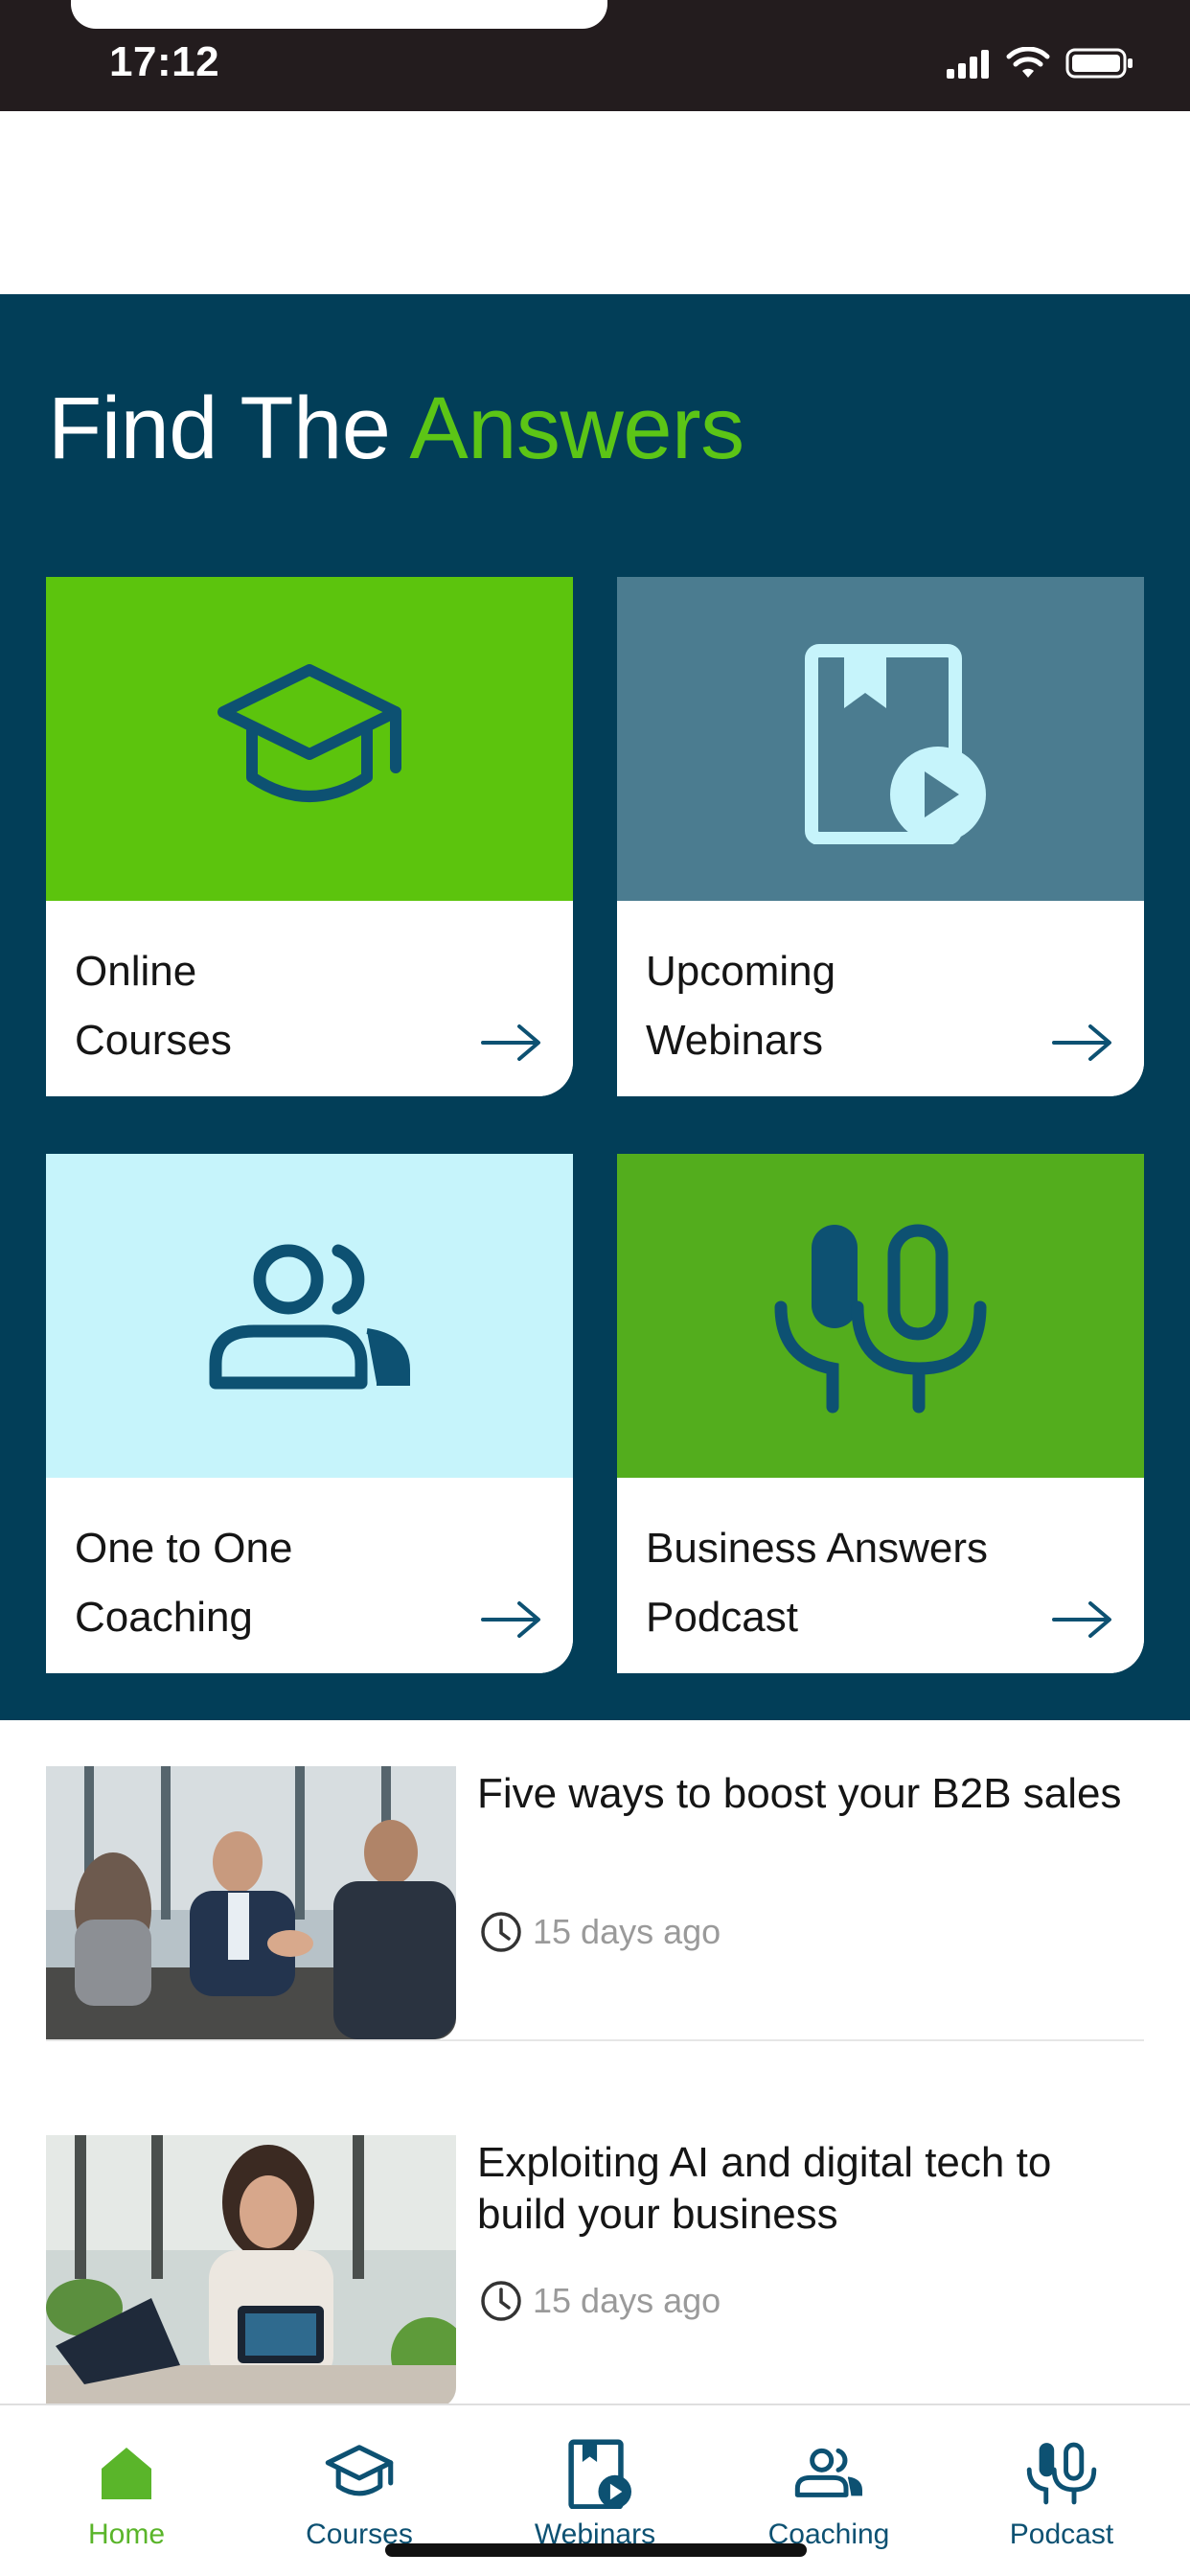  I want to click on dynamic-island, so click(339, 14).